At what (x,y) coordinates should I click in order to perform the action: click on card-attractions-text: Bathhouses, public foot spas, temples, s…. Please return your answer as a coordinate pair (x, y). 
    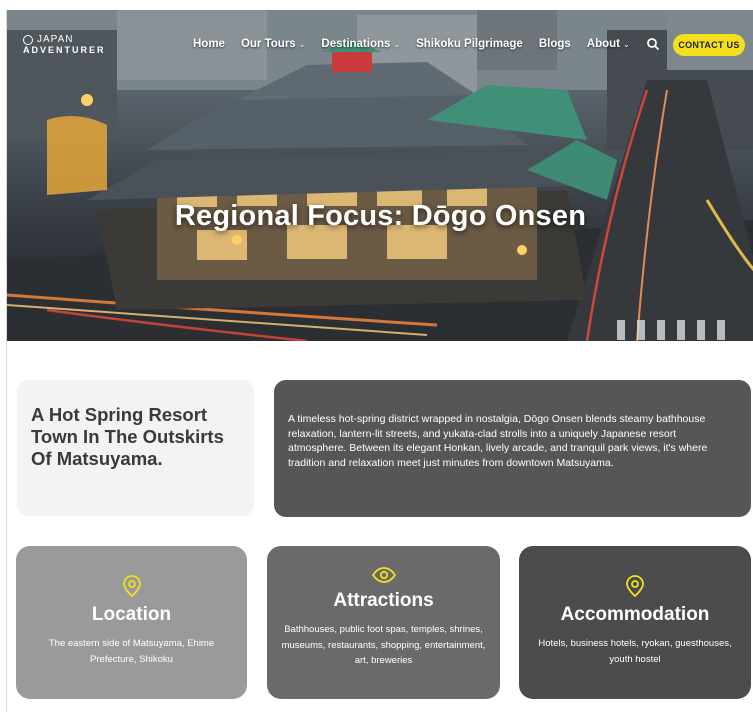
    Looking at the image, I should click on (383, 645).